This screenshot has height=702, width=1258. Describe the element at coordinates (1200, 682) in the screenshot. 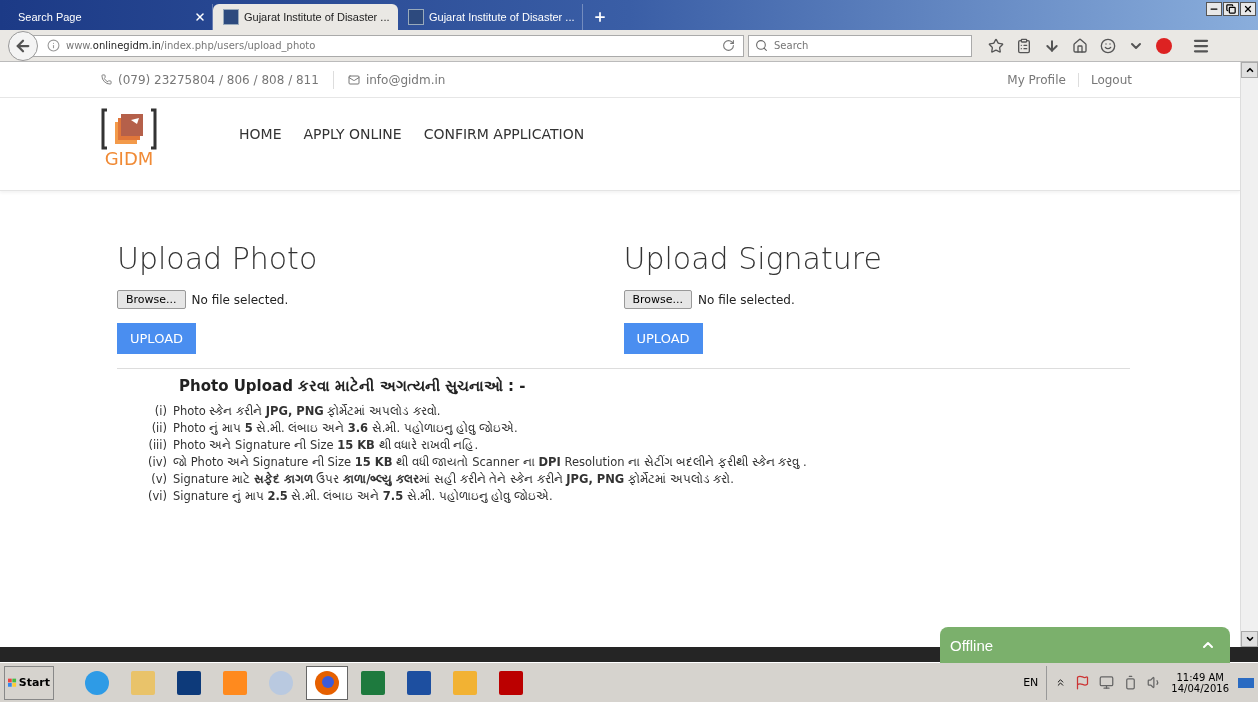

I see `clock: 11:49 AM 14/04/2016` at that location.